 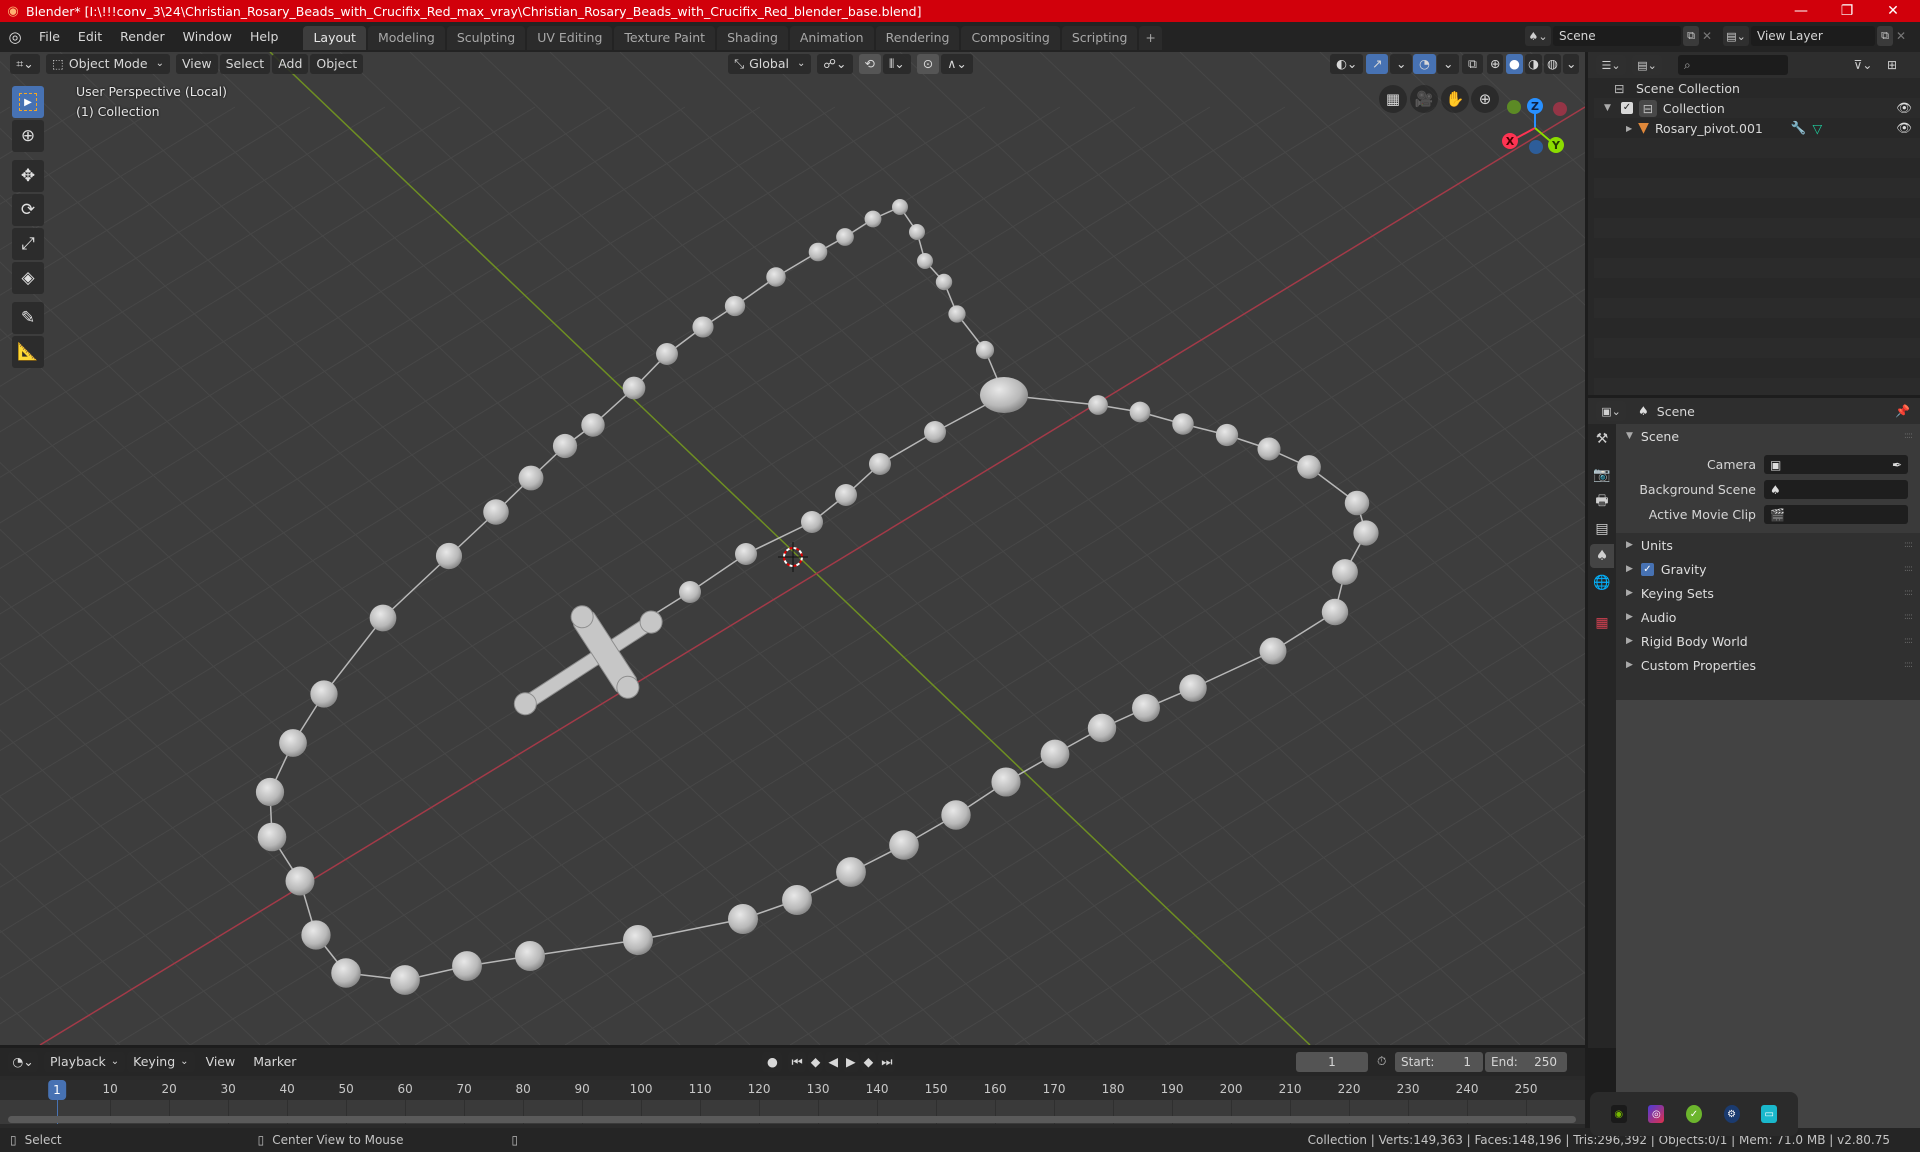 I want to click on annotate-tool: ✎, so click(x=28, y=318).